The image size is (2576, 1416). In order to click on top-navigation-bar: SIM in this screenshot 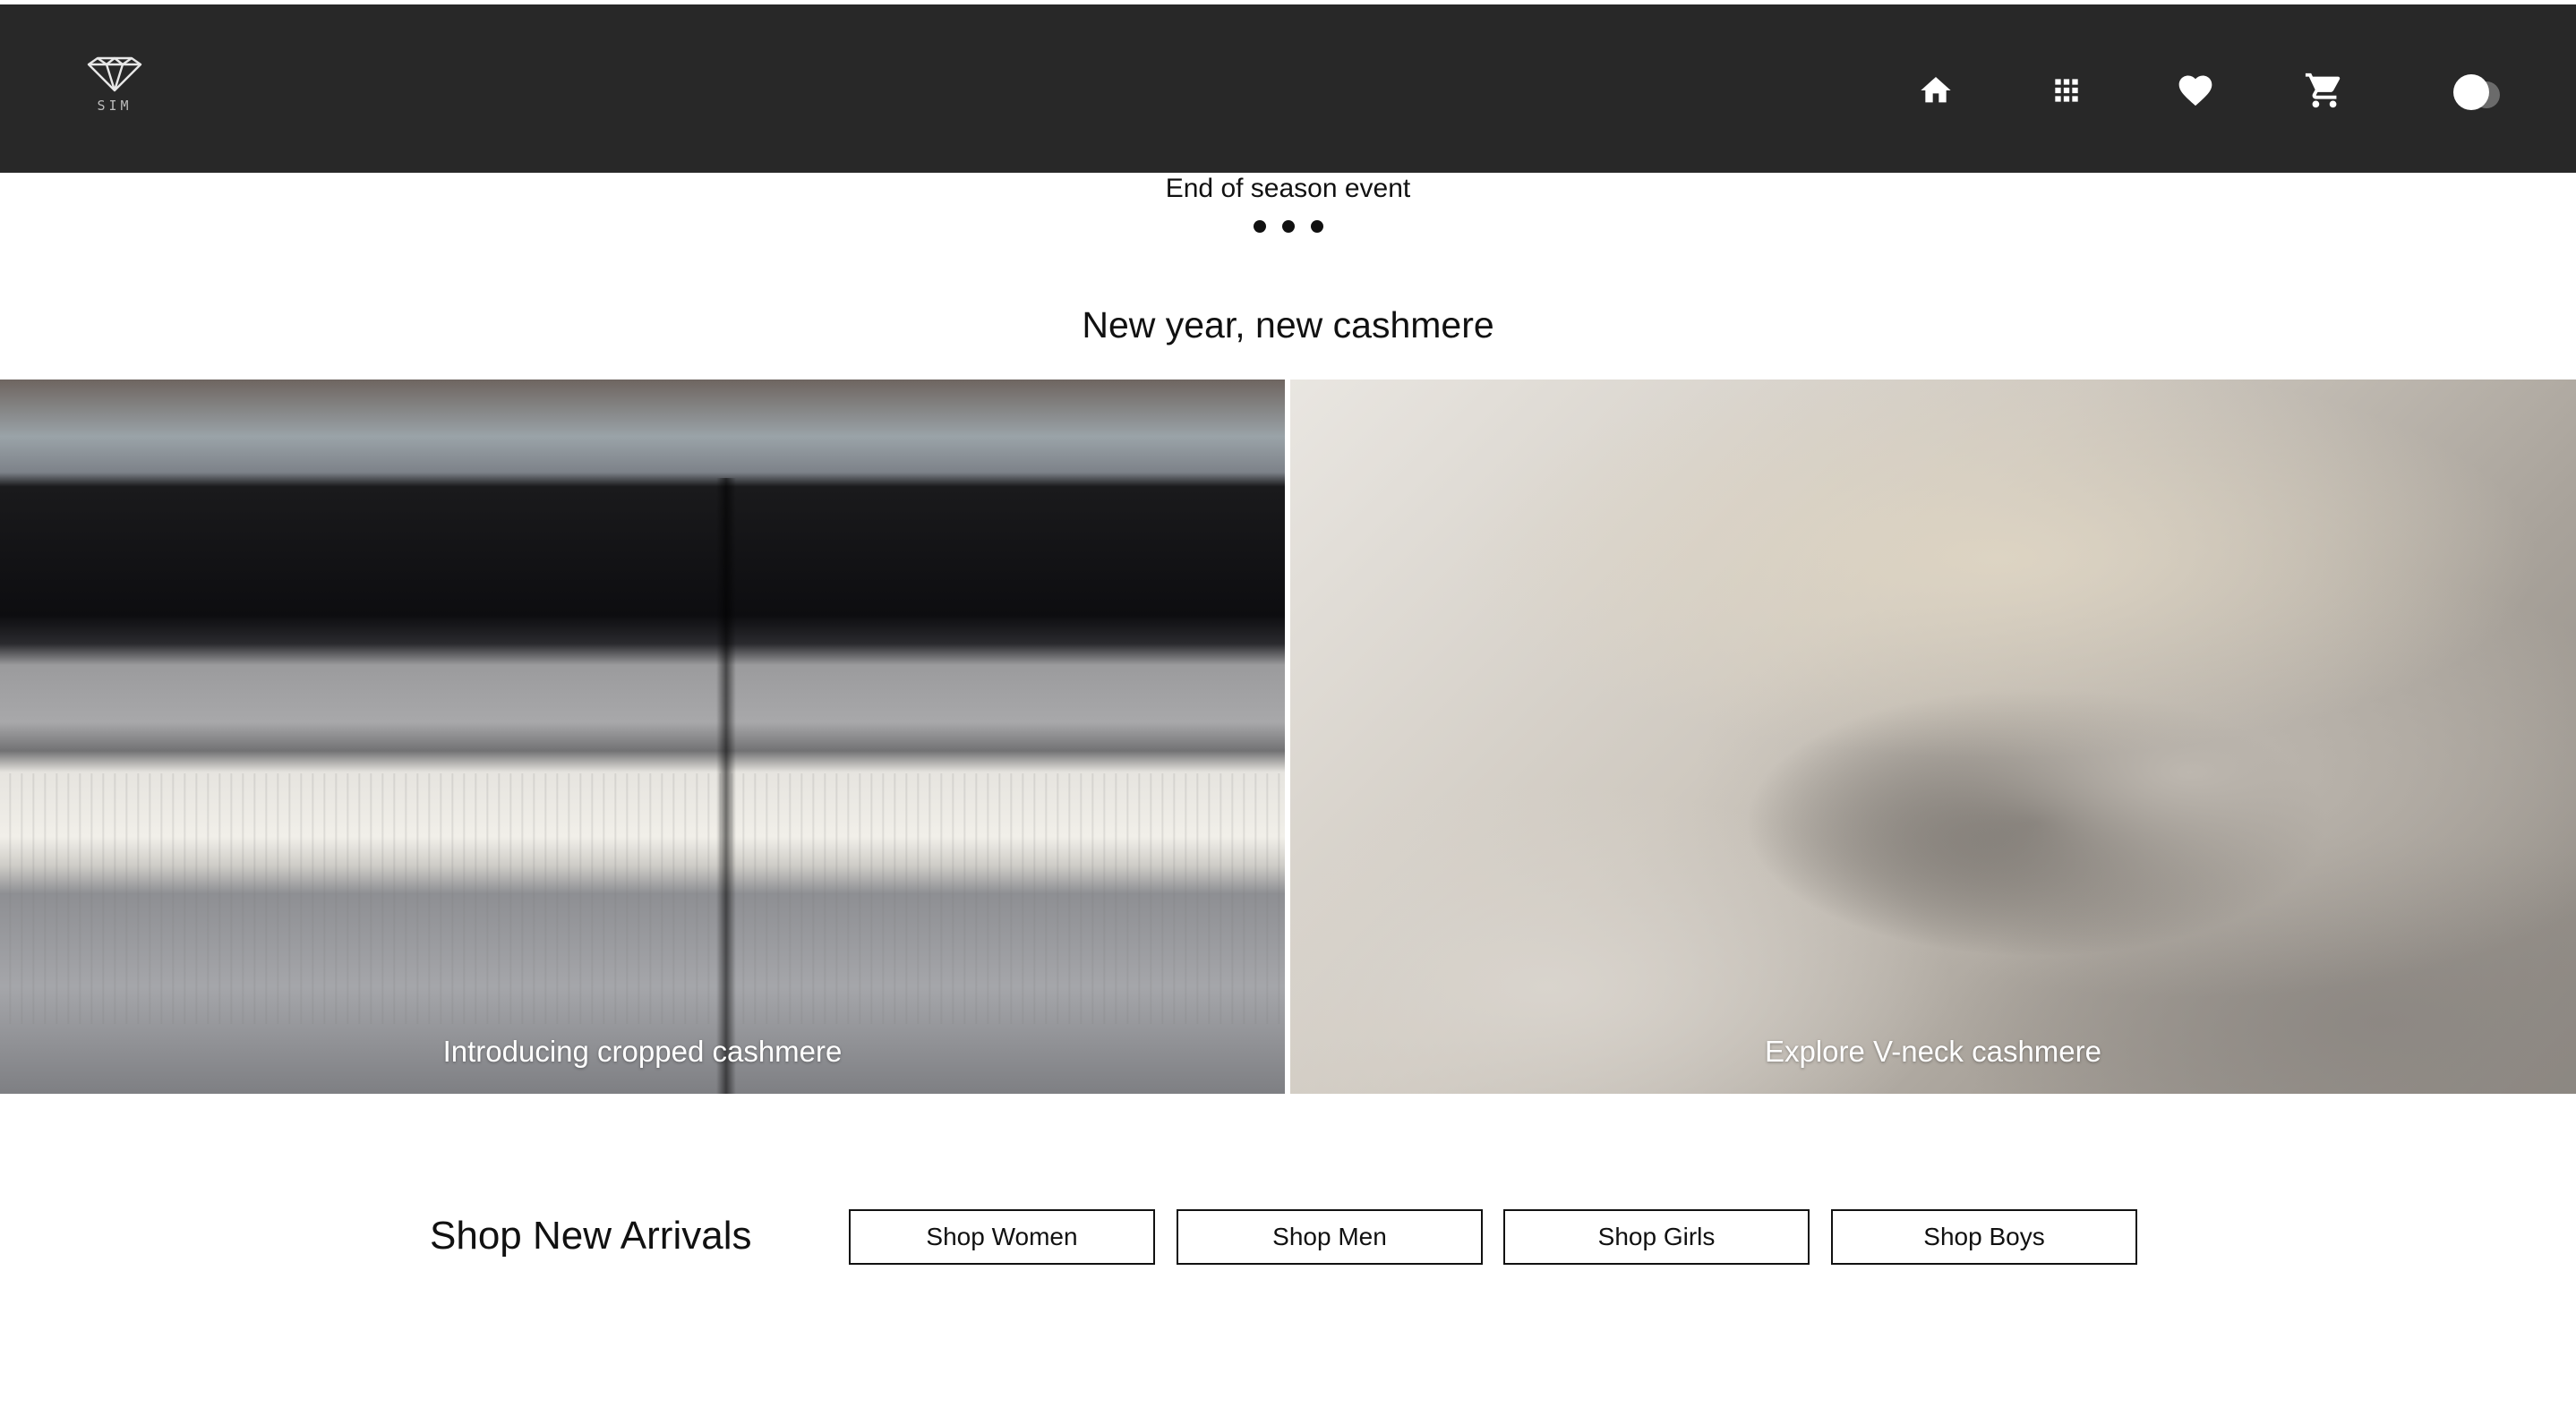, I will do `click(1288, 88)`.